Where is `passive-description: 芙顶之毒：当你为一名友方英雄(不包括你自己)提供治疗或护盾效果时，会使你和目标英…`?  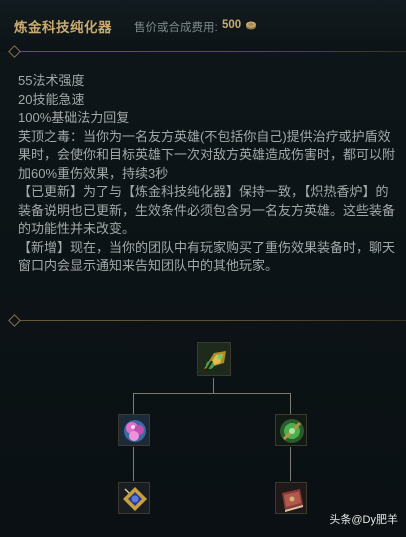 passive-description: 芙顶之毒：当你为一名友方英雄(不包括你自己)提供治疗或护盾效果时，会使你和目标英… is located at coordinates (207, 154).